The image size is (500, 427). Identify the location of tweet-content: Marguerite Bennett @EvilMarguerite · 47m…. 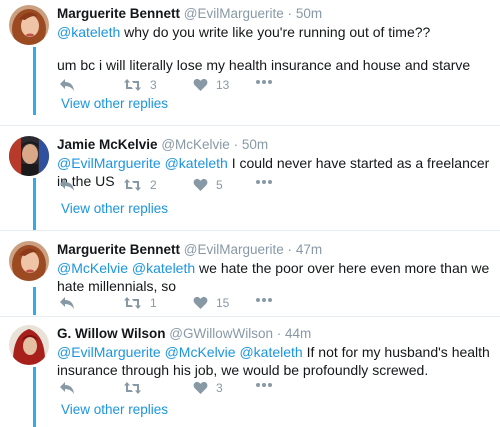
(274, 275).